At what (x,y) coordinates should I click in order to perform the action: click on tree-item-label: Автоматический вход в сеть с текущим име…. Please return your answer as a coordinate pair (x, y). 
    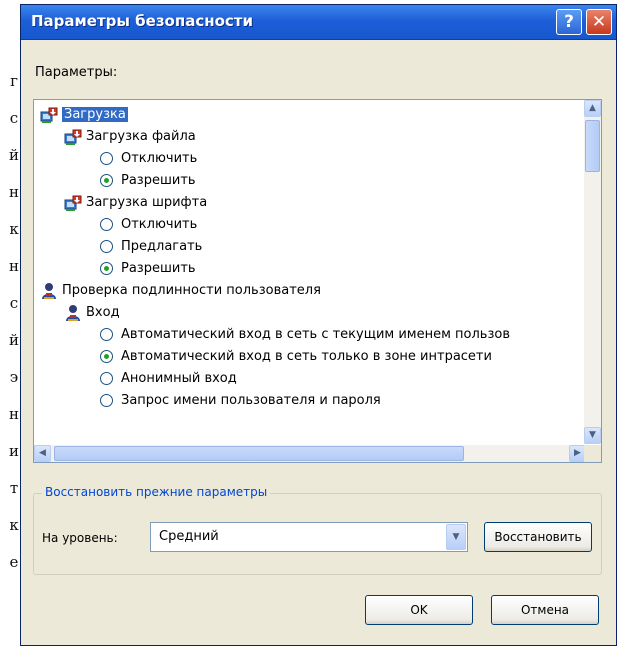
    Looking at the image, I should click on (315, 334).